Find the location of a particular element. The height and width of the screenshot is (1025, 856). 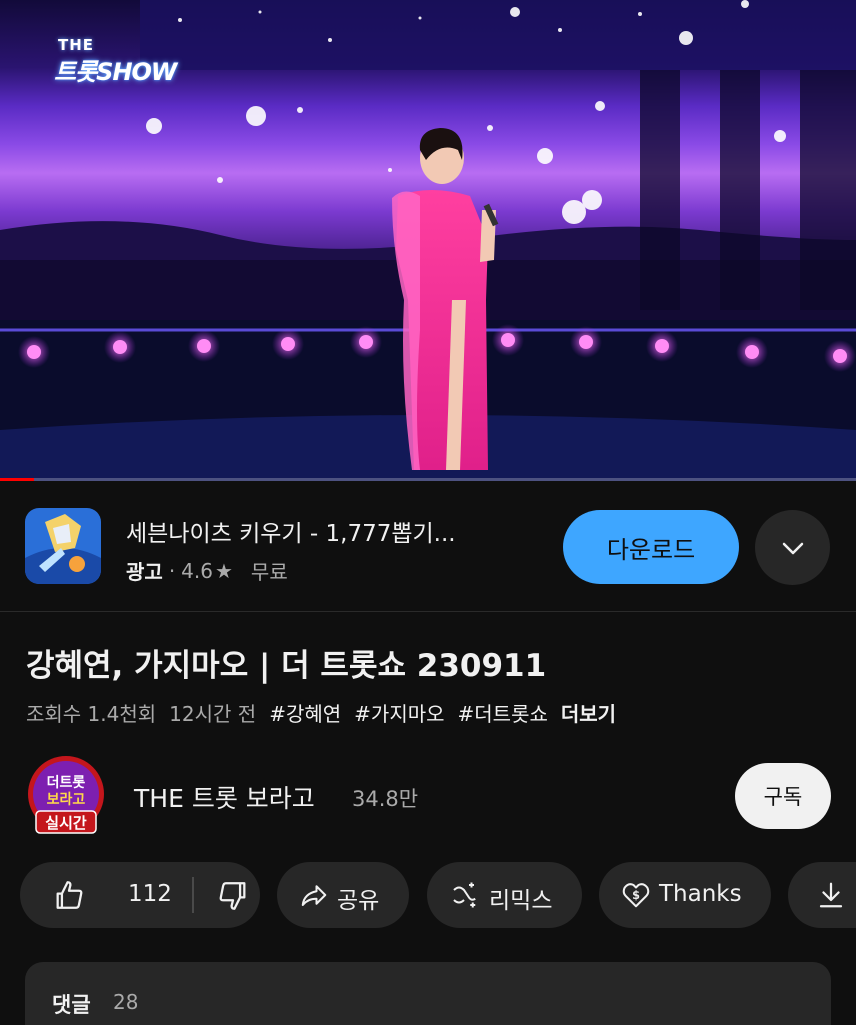

ad-app-icon is located at coordinates (63, 546).